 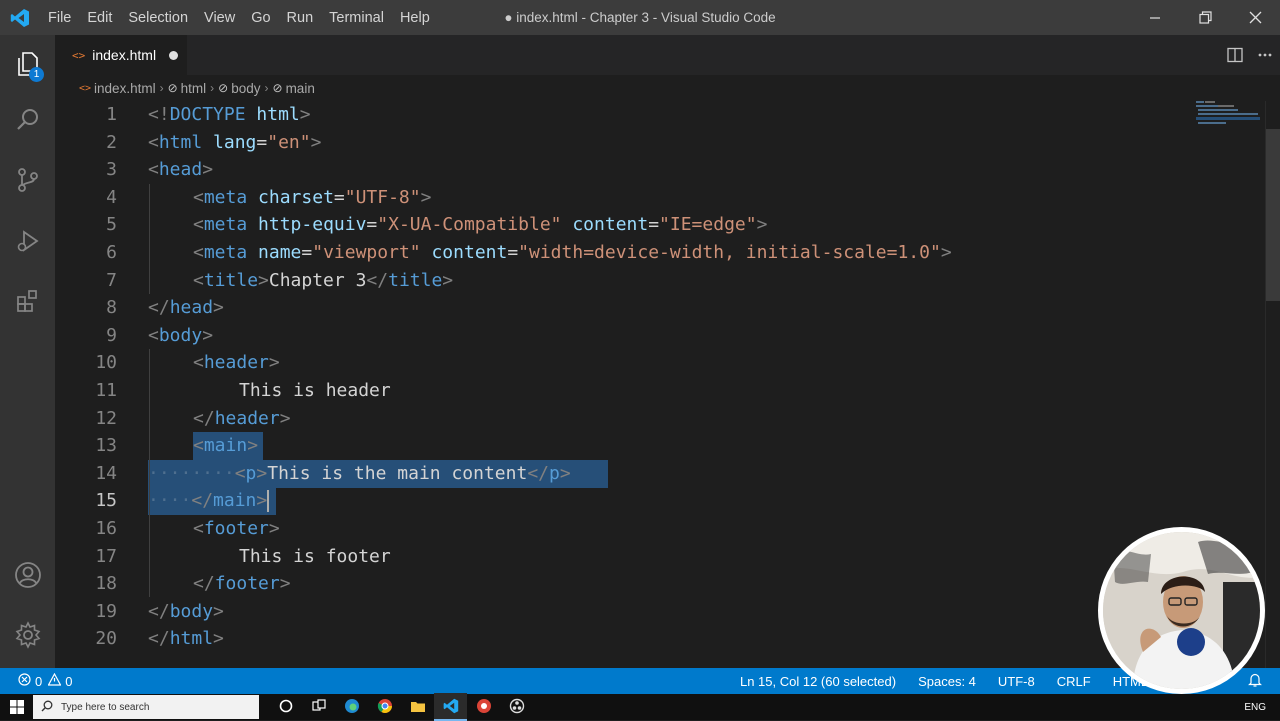 I want to click on minimap, so click(x=1231, y=116).